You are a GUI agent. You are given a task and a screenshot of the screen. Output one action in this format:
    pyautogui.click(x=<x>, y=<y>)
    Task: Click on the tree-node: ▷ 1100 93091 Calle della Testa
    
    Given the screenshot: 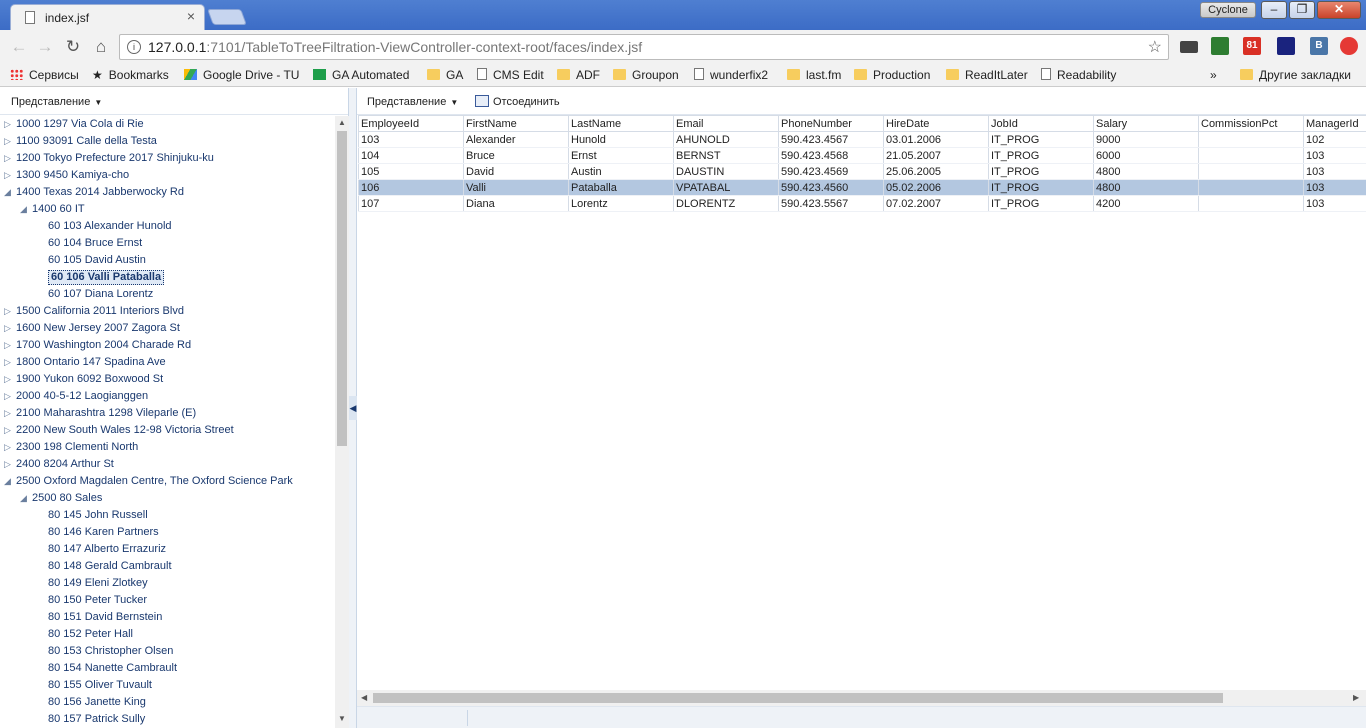 What is the action you would take?
    pyautogui.click(x=80, y=141)
    